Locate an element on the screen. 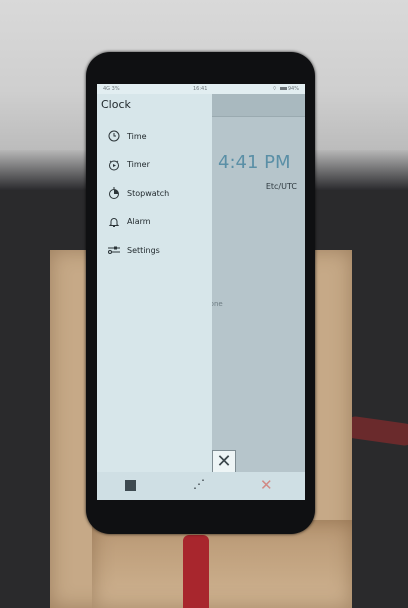 The height and width of the screenshot is (608, 408). app-grid-icon is located at coordinates (130, 485).